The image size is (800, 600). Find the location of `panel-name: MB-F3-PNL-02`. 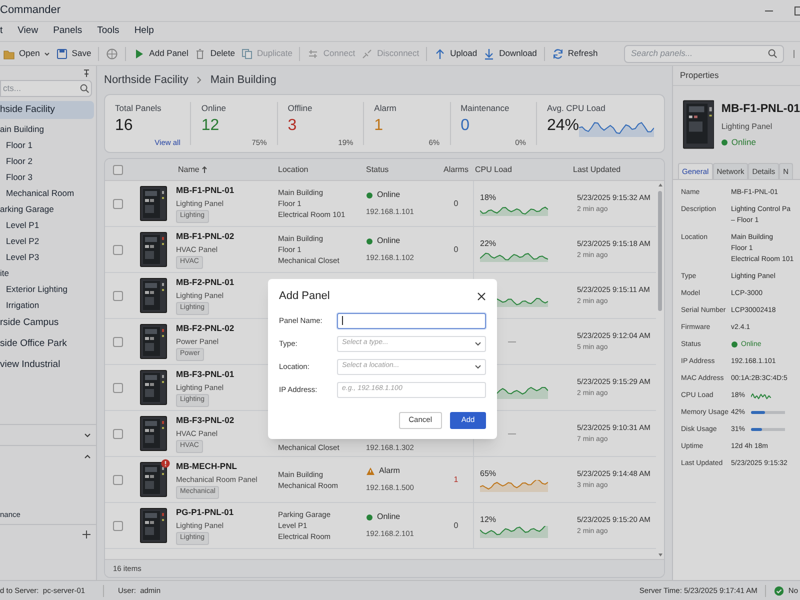

panel-name: MB-F3-PNL-02 is located at coordinates (205, 420).